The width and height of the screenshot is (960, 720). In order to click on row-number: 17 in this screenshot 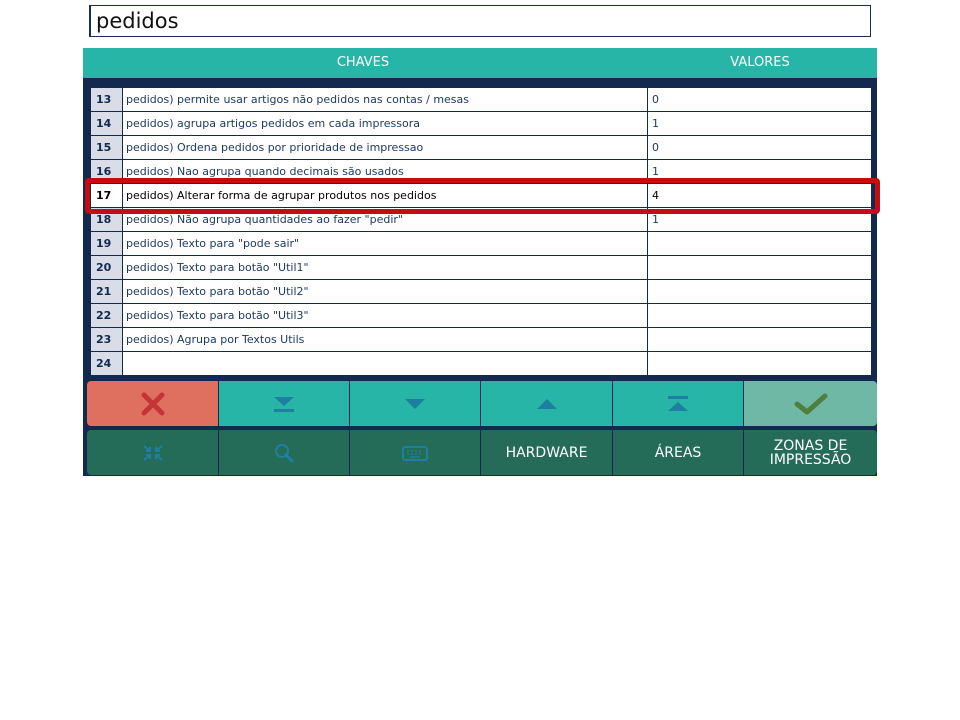, I will do `click(107, 195)`.